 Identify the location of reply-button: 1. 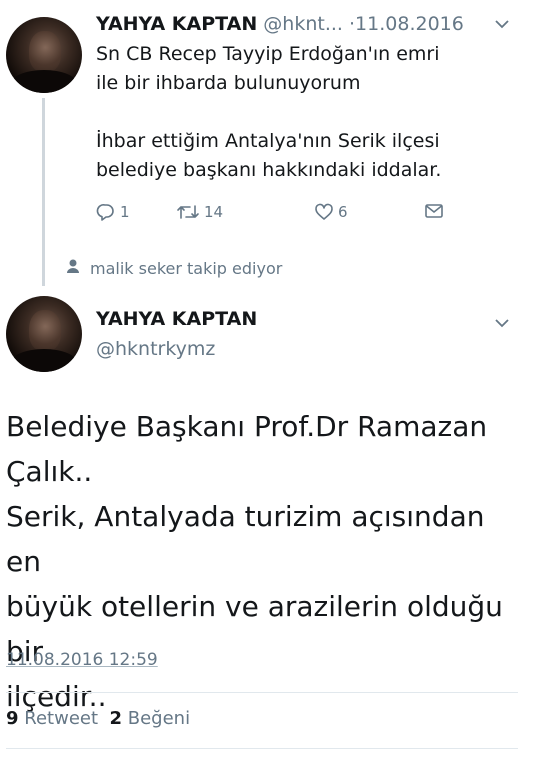
(113, 212).